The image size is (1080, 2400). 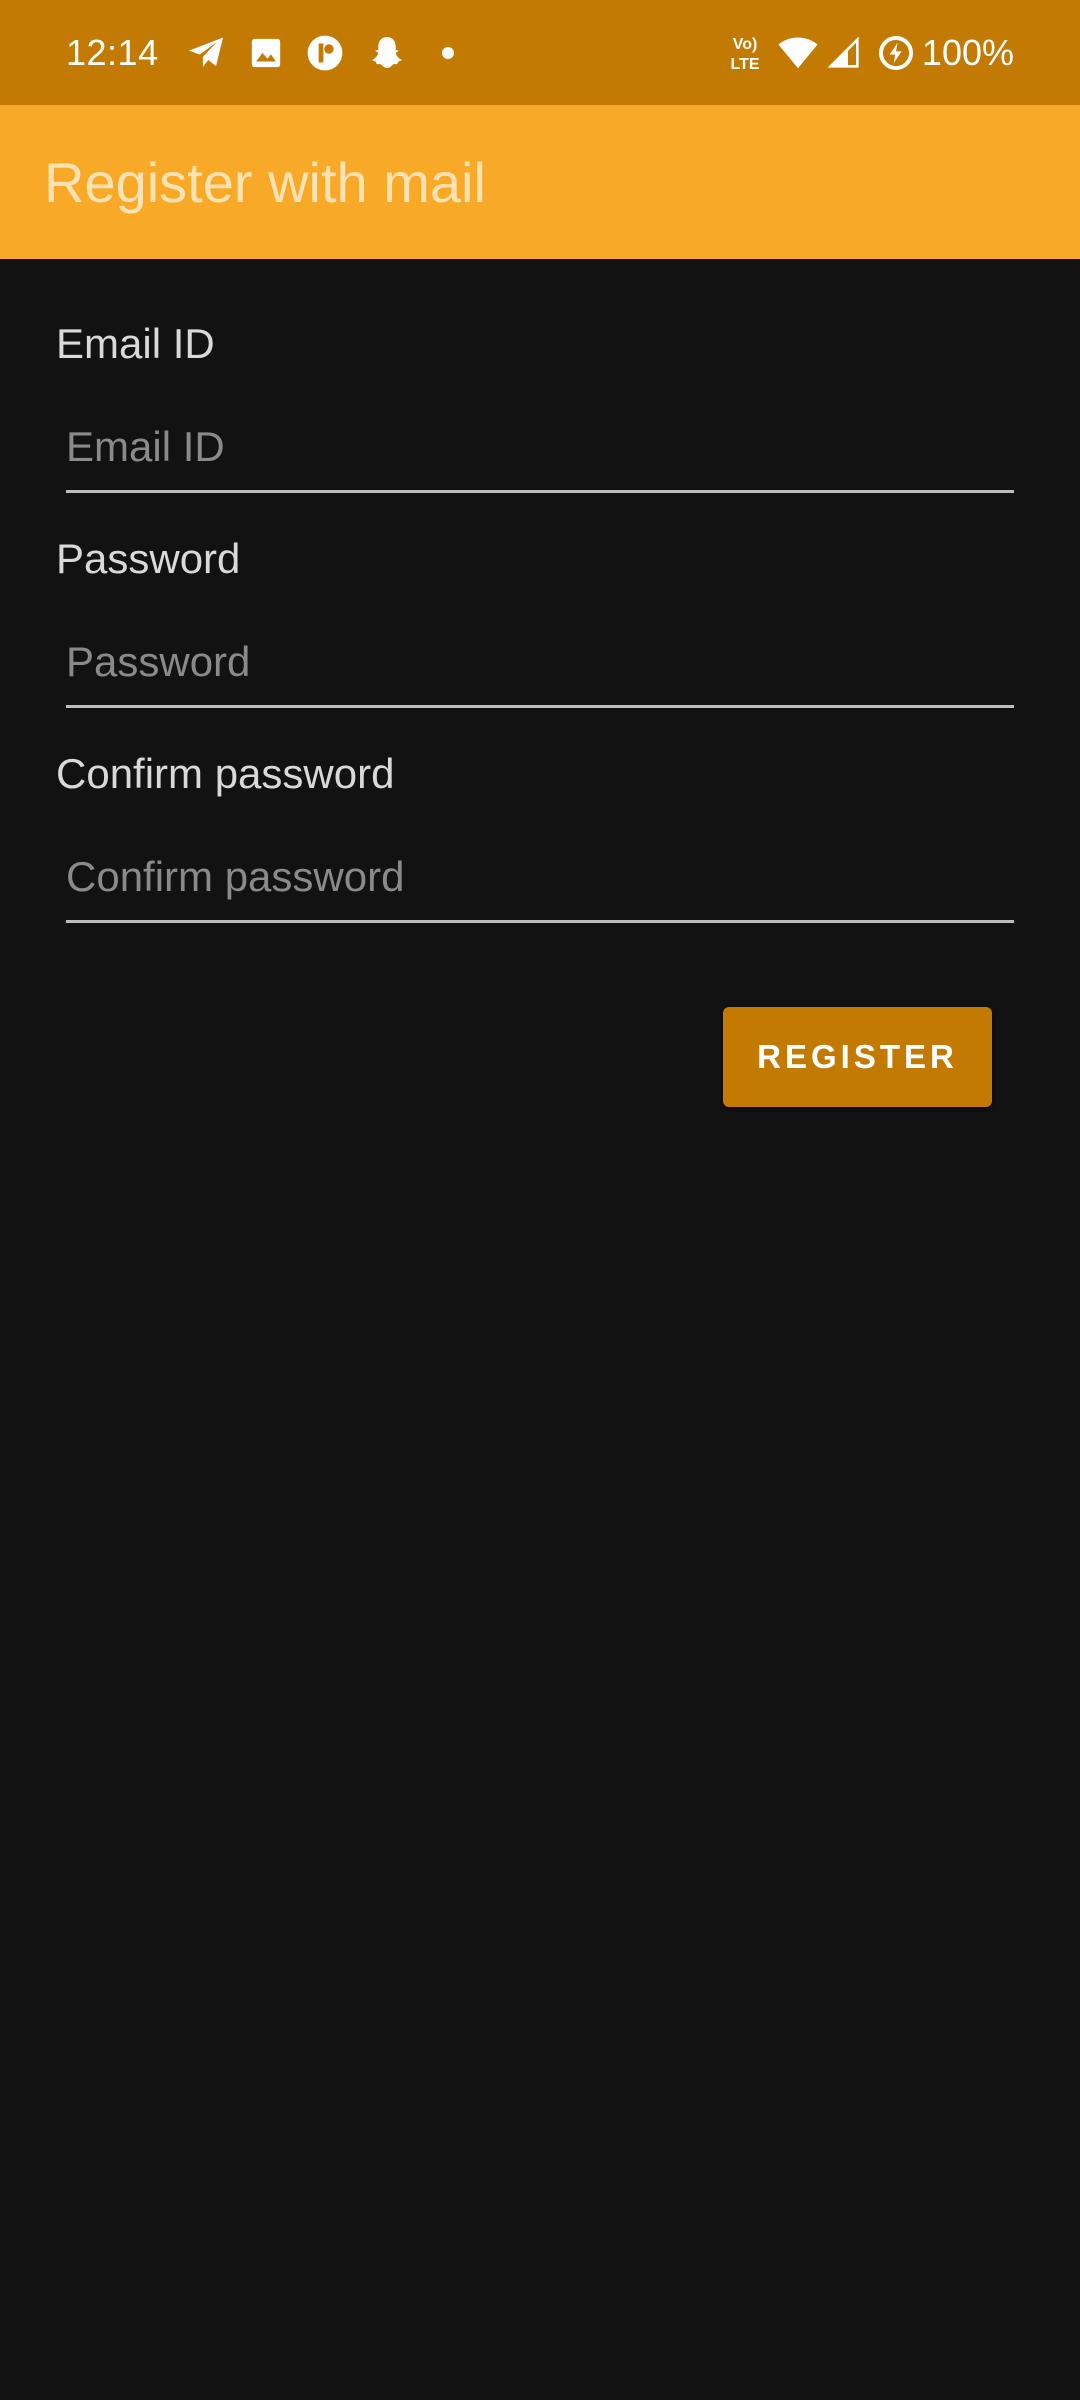 What do you see at coordinates (540, 452) in the screenshot?
I see `email-field` at bounding box center [540, 452].